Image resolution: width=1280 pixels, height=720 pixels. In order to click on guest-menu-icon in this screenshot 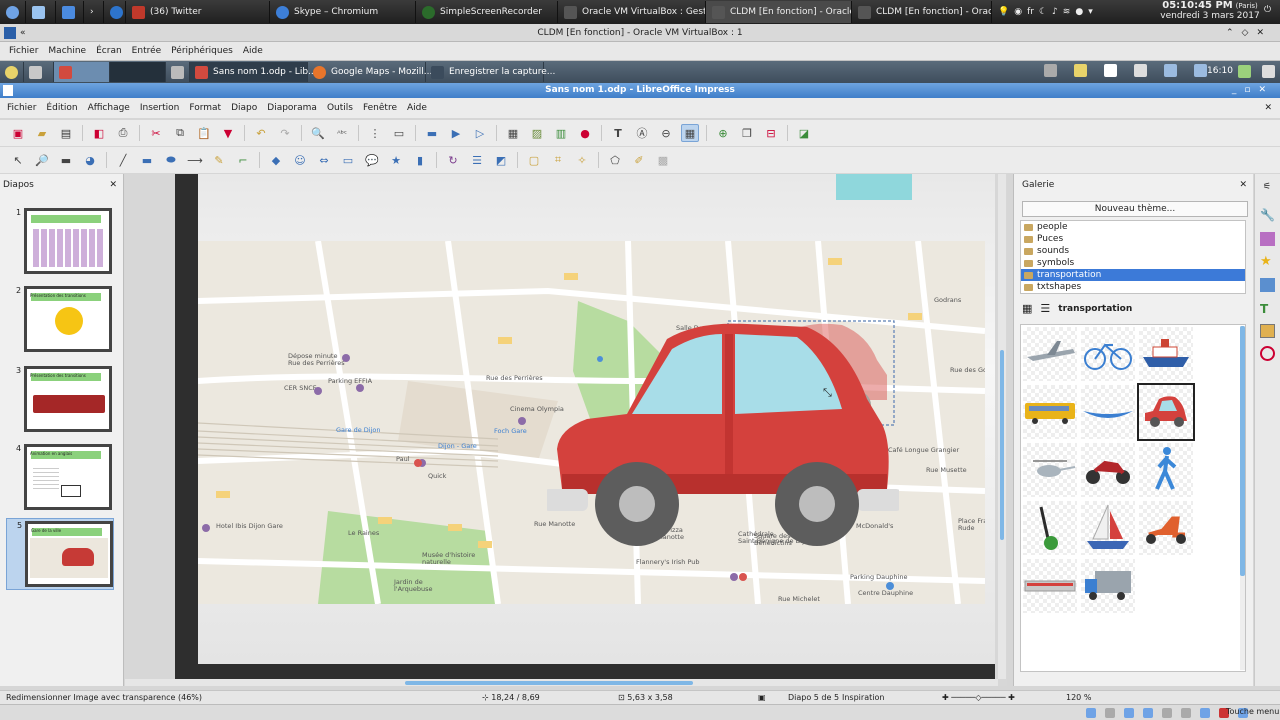, I will do `click(12, 72)`.